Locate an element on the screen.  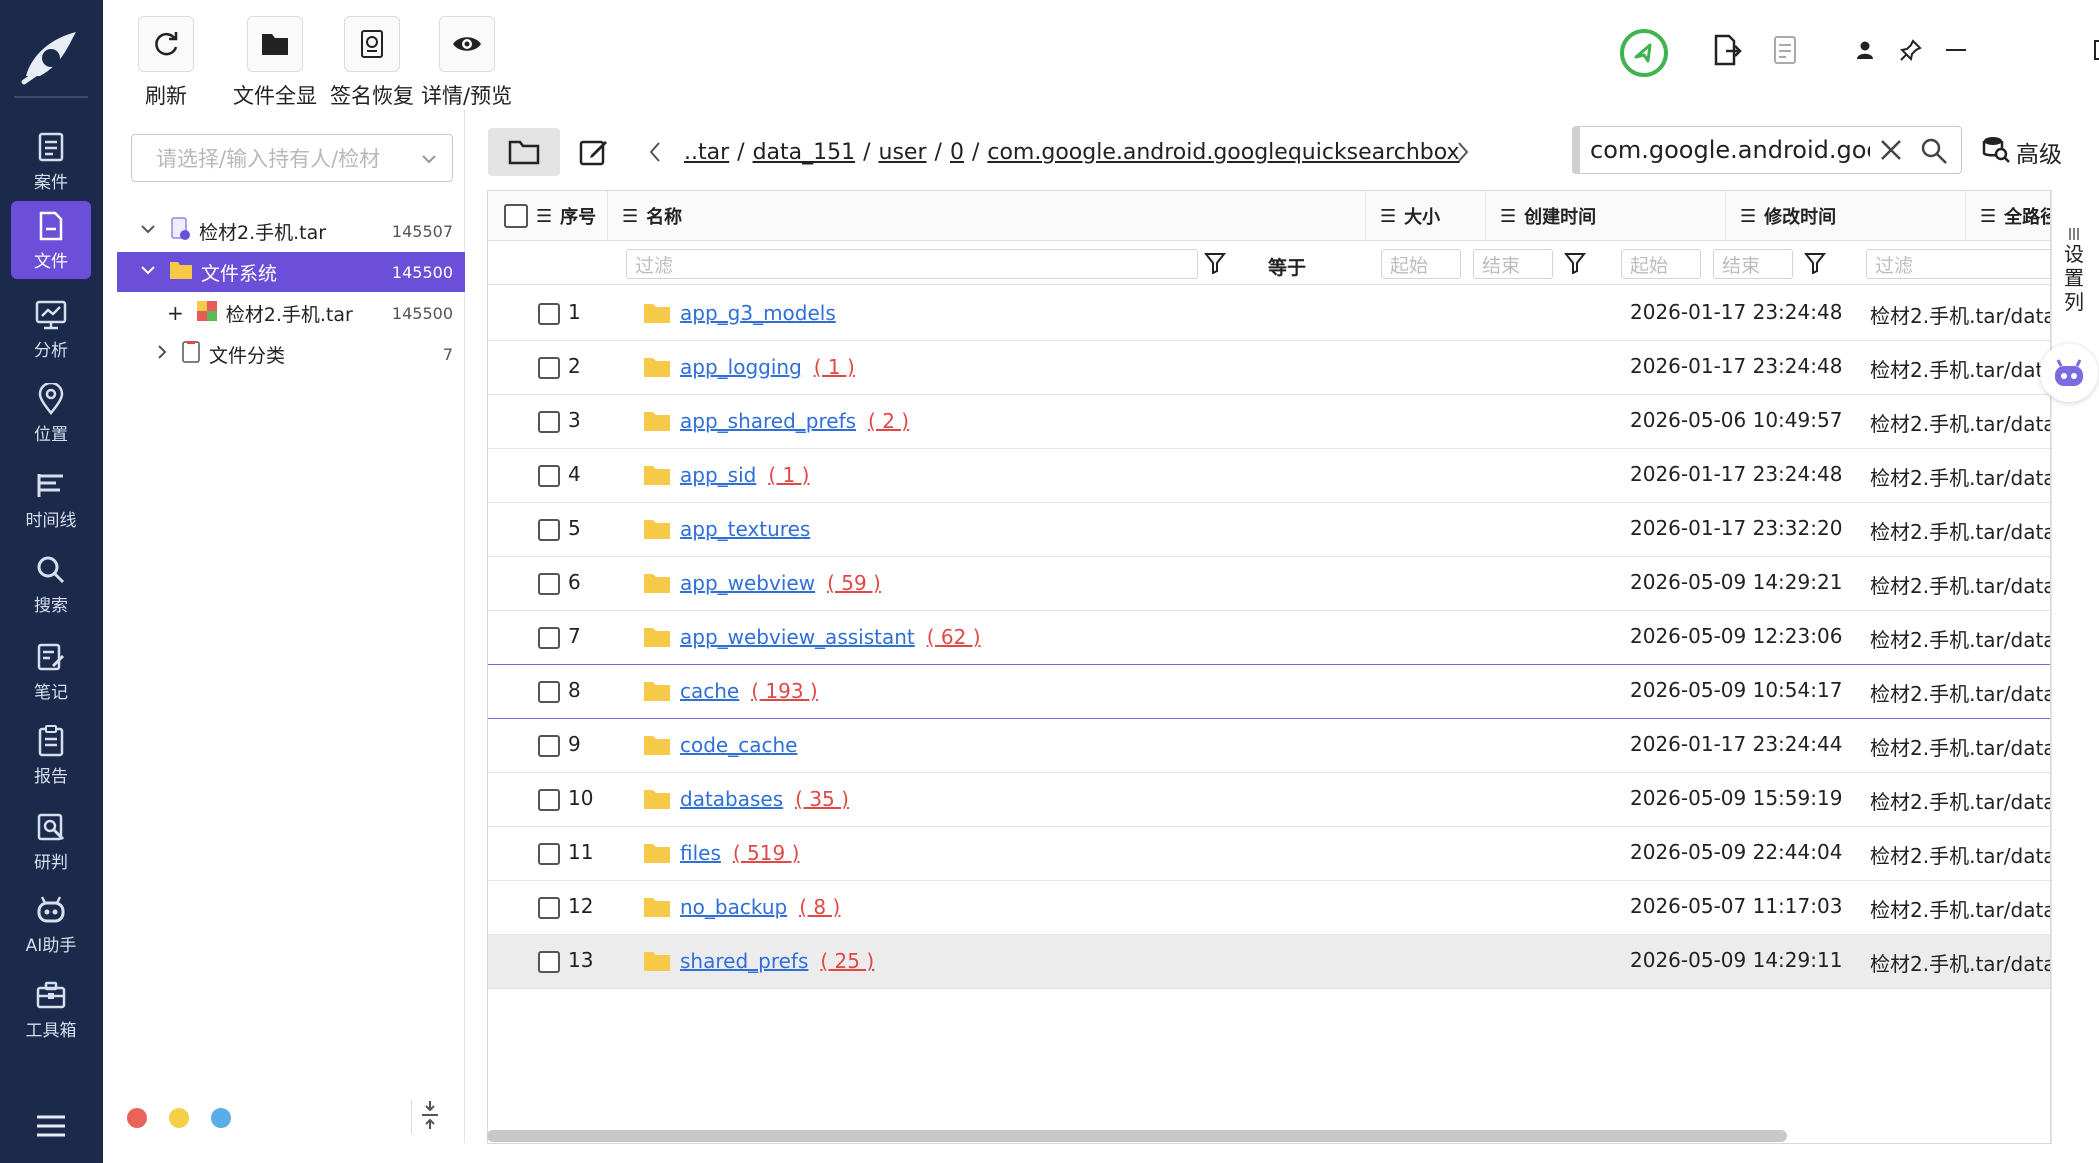
nav-item-toolbox: 工具箱 is located at coordinates (51, 1009).